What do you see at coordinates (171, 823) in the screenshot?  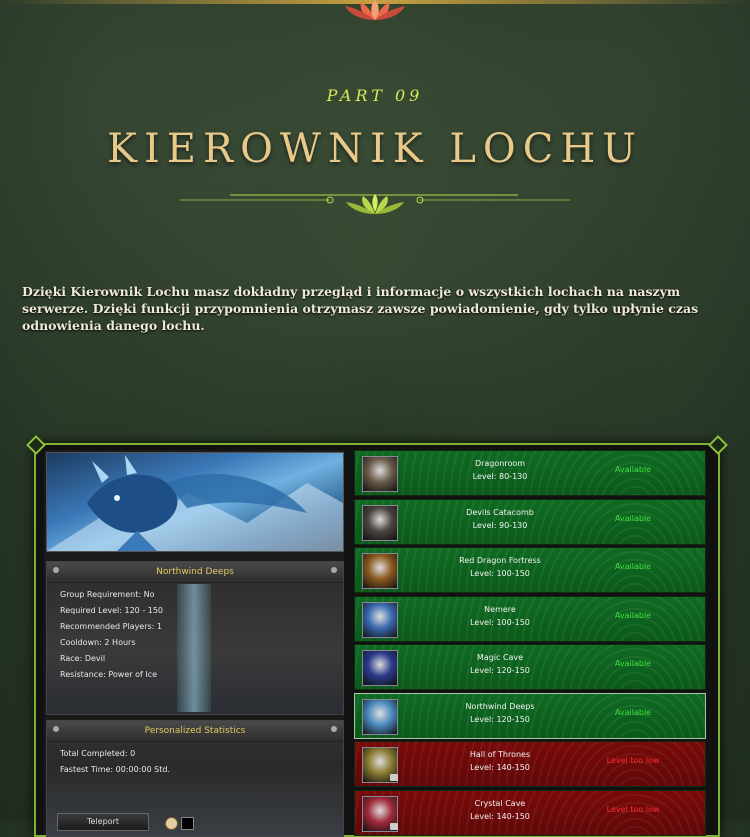 I see `reminder-toggle-icon` at bounding box center [171, 823].